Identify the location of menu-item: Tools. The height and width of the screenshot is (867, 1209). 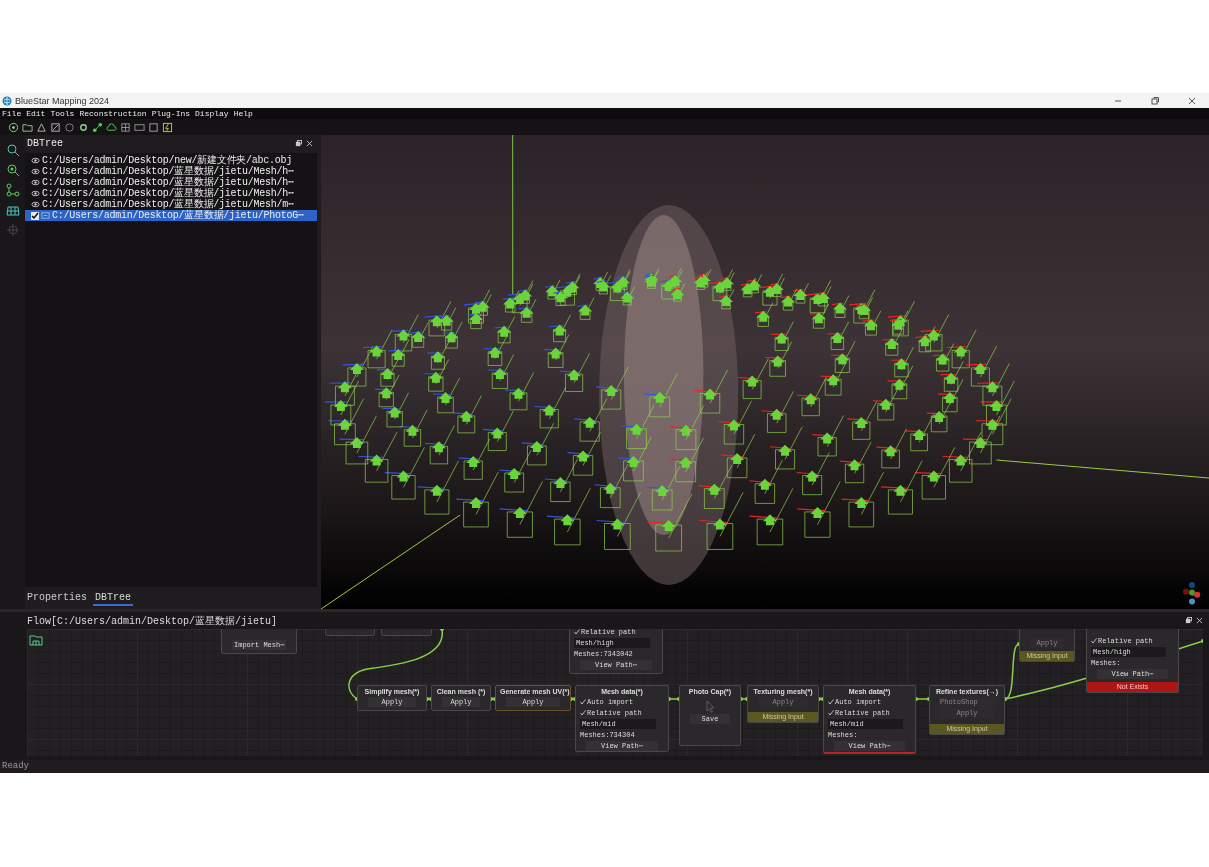
(62, 113).